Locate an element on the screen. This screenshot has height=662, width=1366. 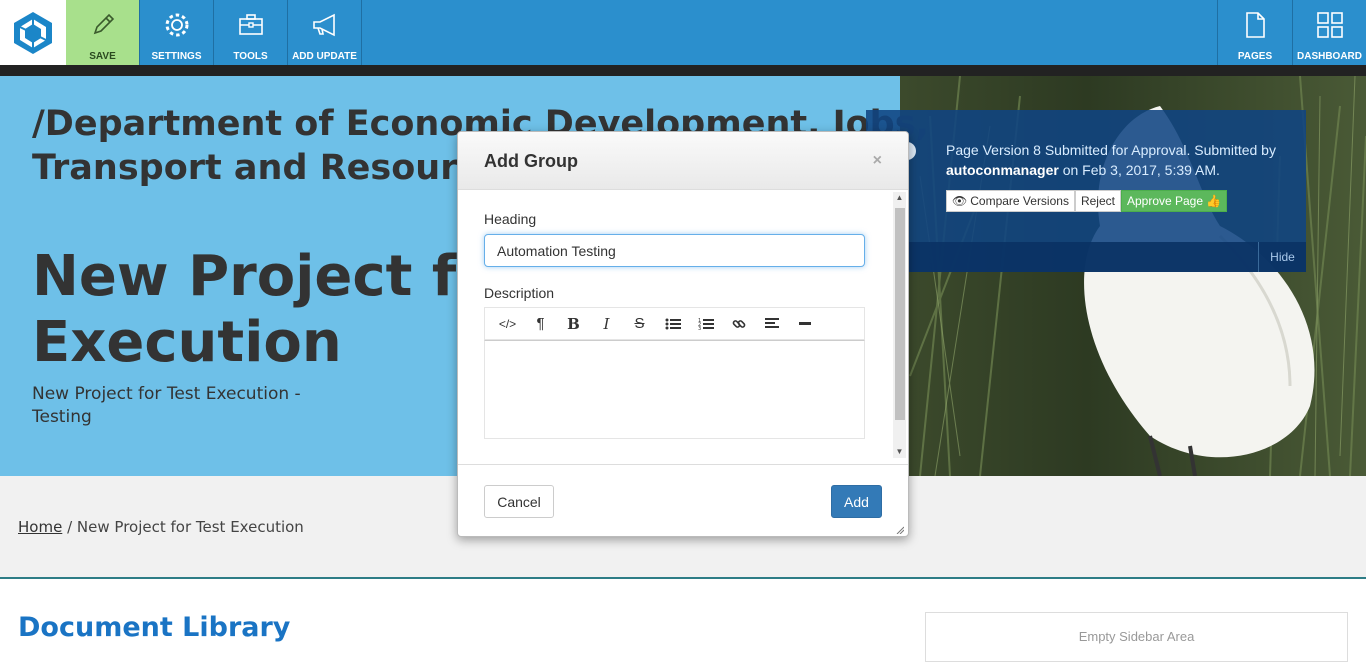
approve-page-button: Approve Page 👍 is located at coordinates (1173, 201).